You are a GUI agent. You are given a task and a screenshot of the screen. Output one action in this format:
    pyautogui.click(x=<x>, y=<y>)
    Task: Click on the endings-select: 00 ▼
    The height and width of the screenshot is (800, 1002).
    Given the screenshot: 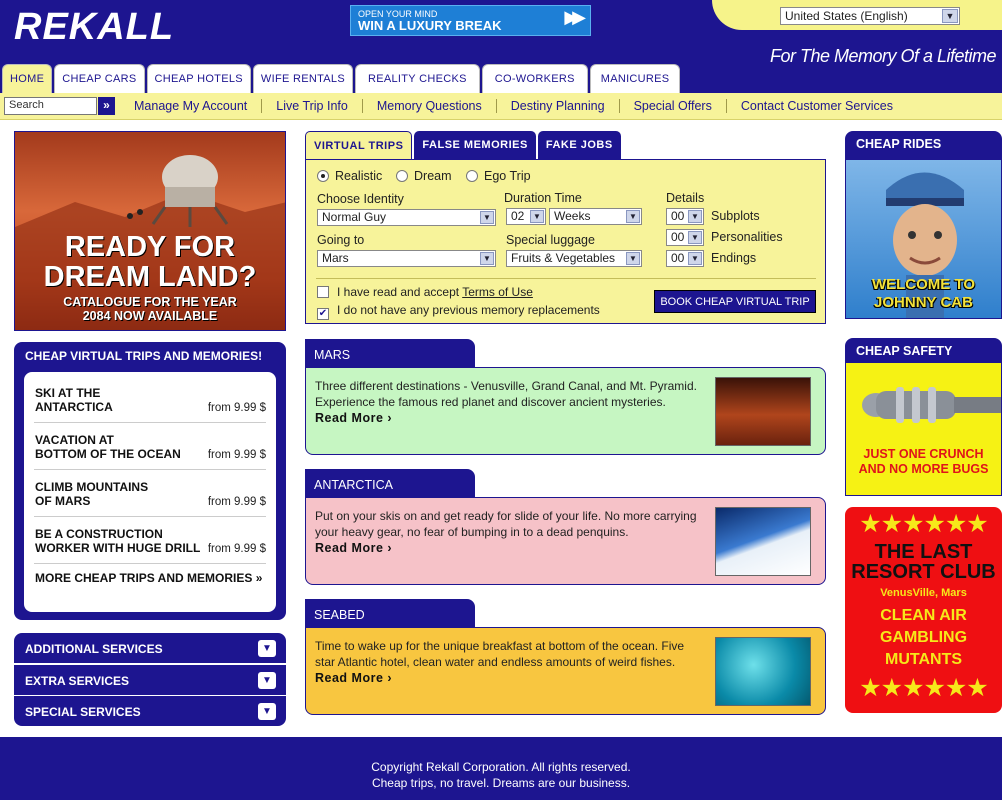 What is the action you would take?
    pyautogui.click(x=685, y=258)
    